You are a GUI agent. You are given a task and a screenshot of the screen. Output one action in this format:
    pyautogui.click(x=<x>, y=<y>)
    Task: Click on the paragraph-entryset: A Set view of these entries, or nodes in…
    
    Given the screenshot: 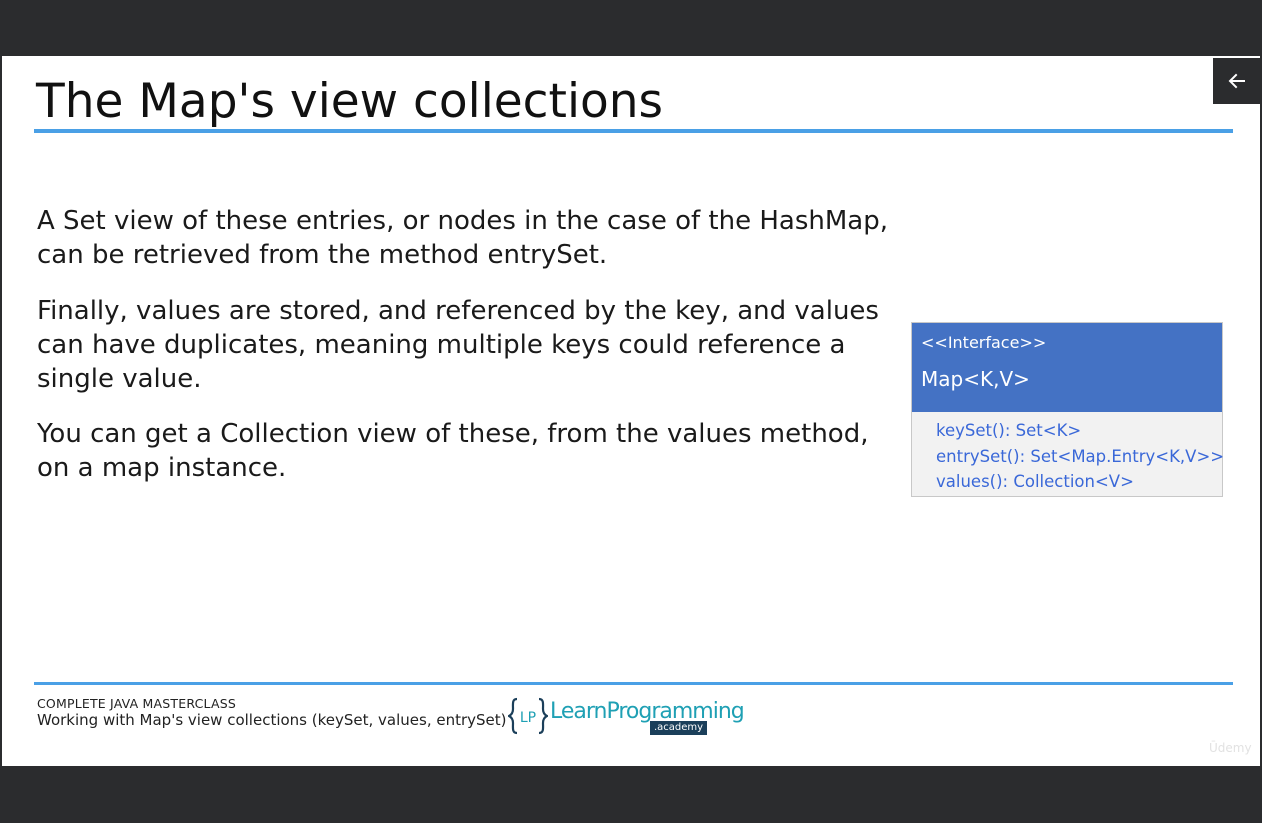 What is the action you would take?
    pyautogui.click(x=462, y=238)
    